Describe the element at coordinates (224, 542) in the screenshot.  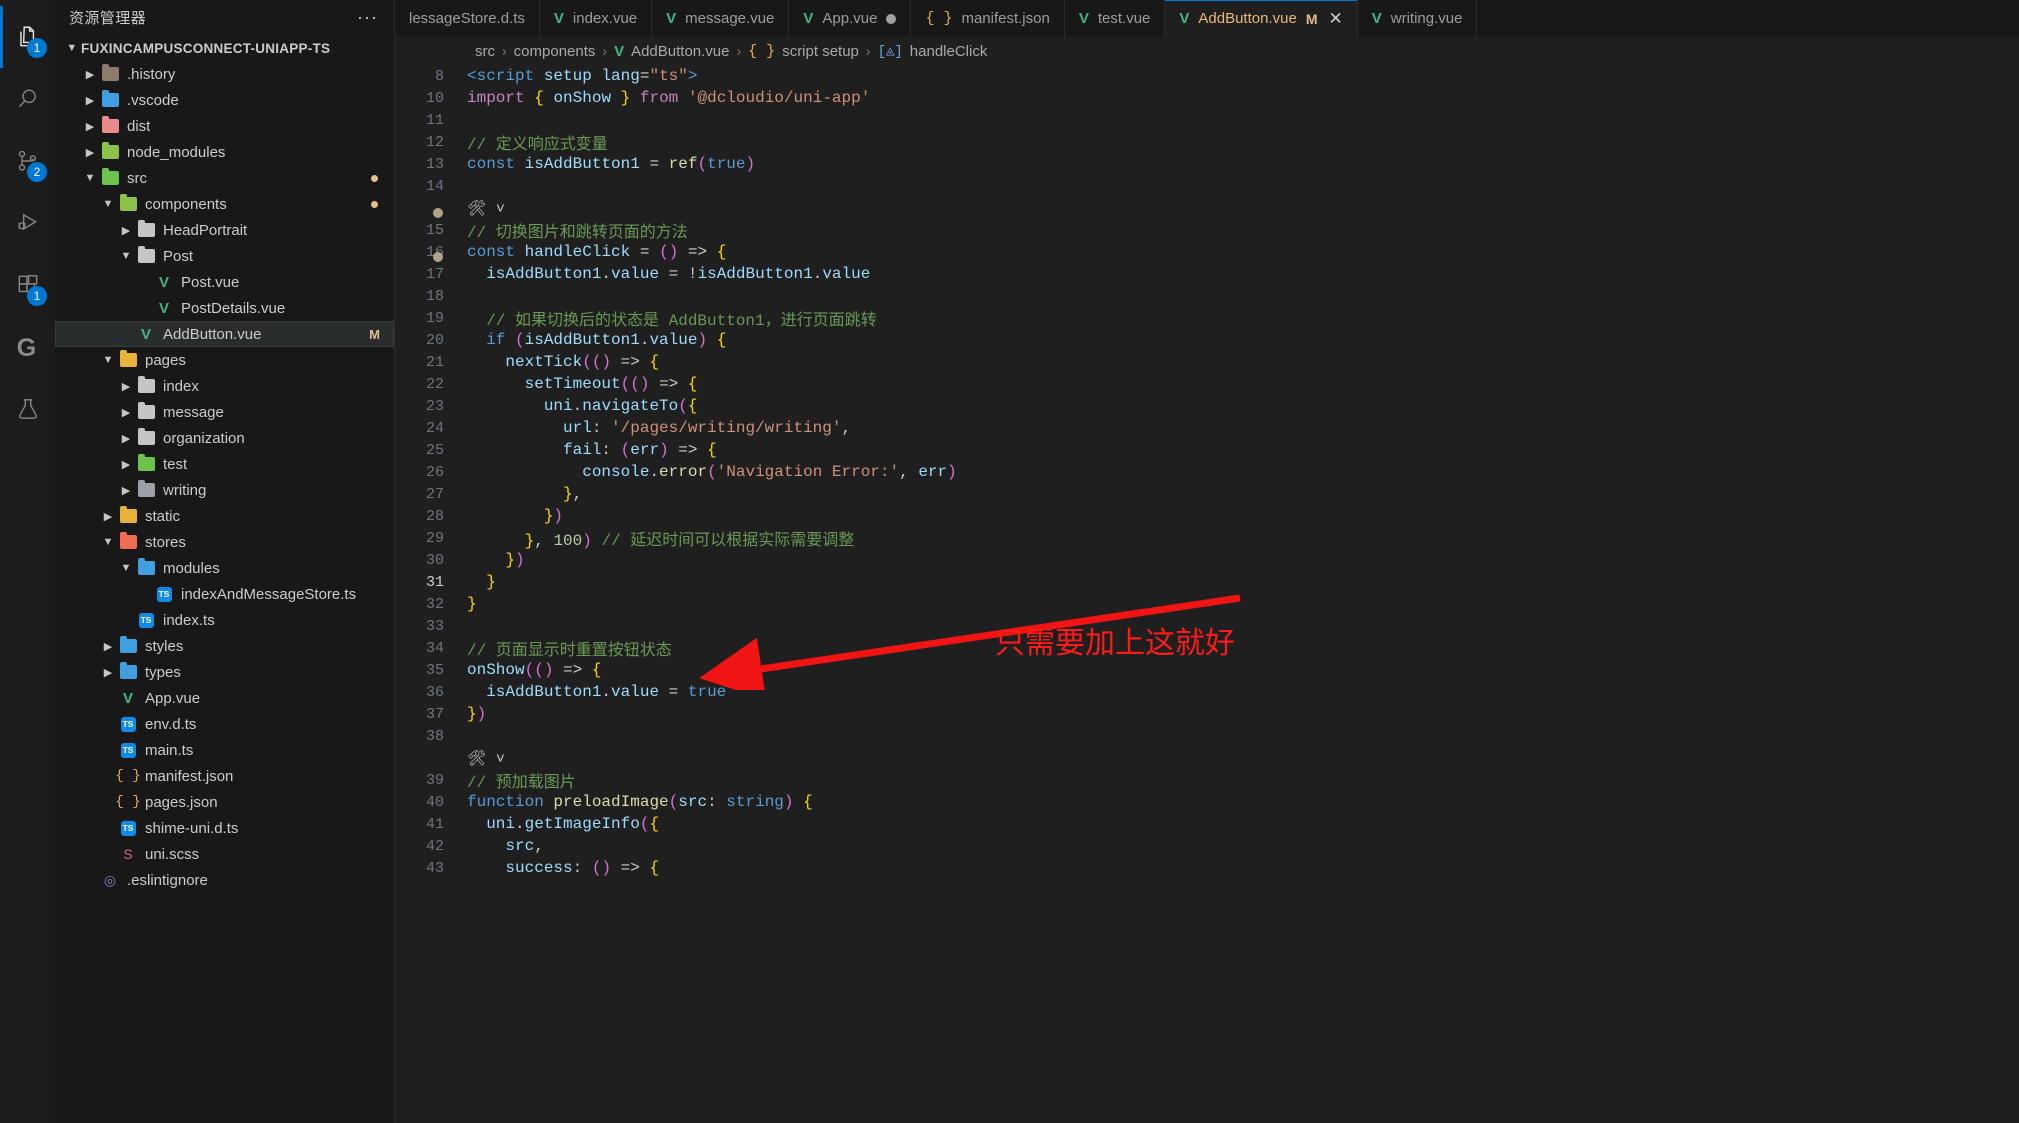
I see `tree-item-stores: ▼ stores` at that location.